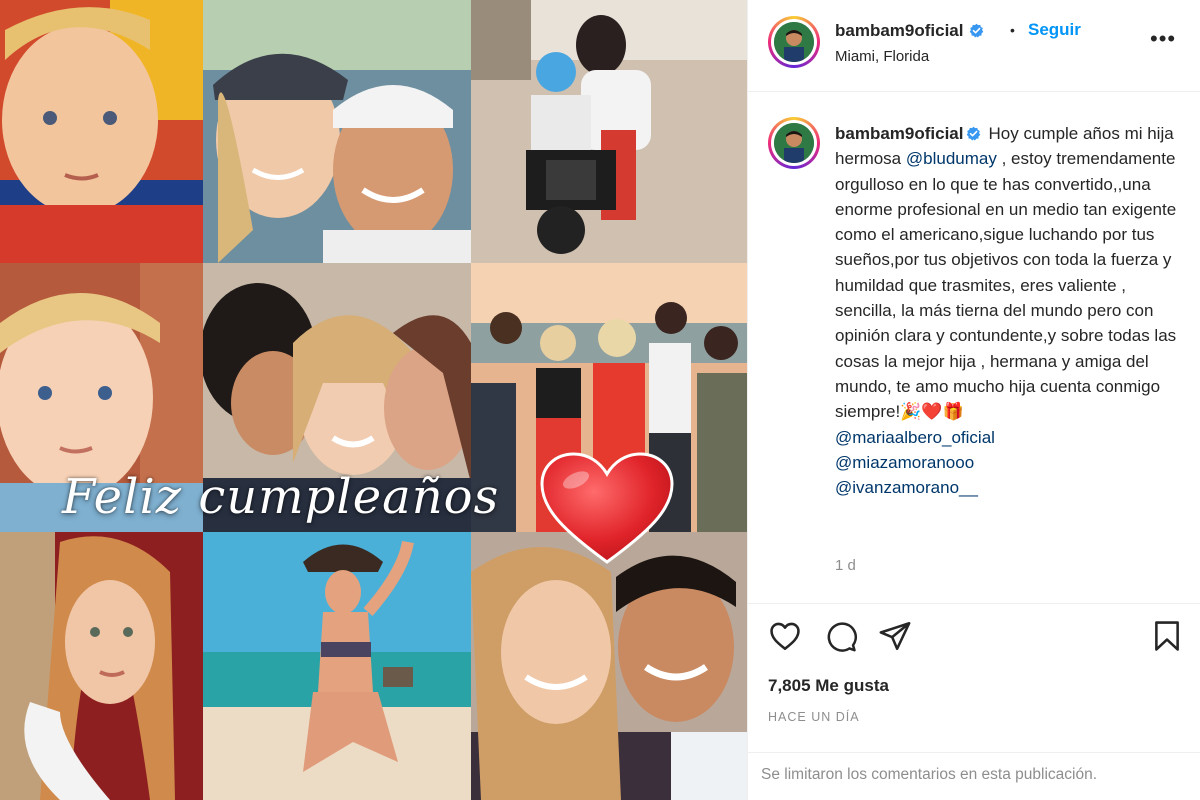 This screenshot has height=800, width=1200. I want to click on author-avatar, so click(794, 42).